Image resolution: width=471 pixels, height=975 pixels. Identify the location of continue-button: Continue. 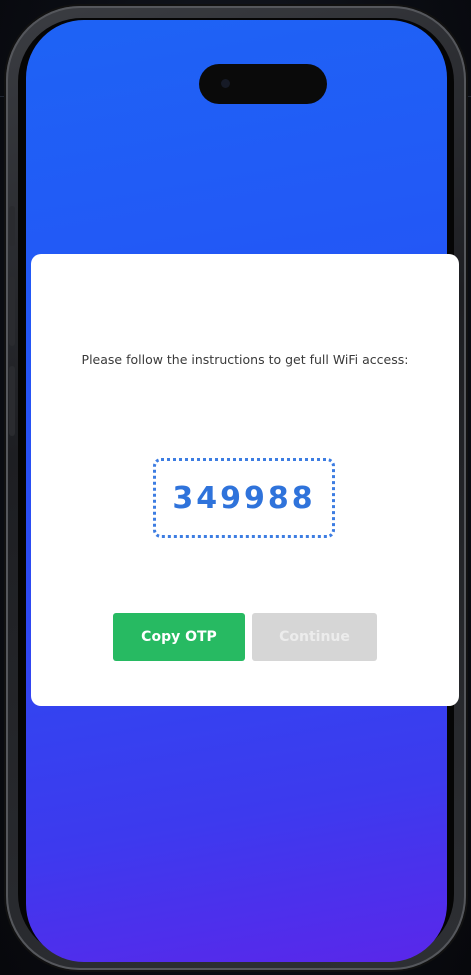
(314, 637).